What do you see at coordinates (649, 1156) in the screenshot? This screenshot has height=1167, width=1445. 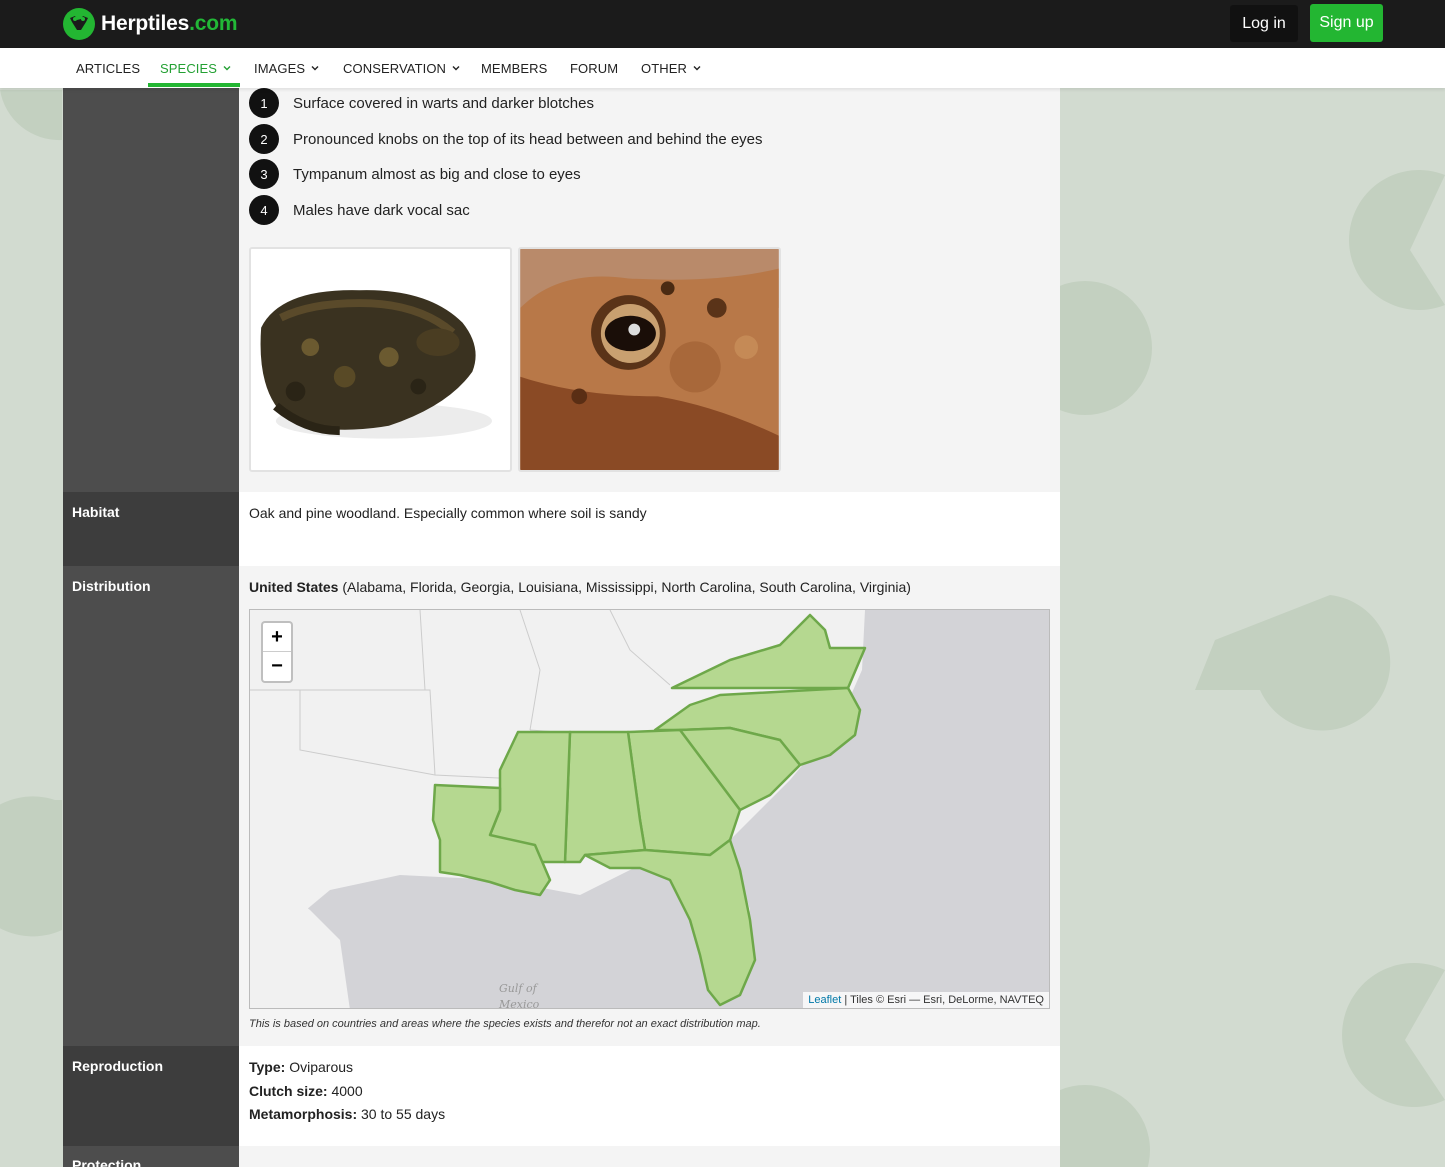 I see `protection-value-col` at bounding box center [649, 1156].